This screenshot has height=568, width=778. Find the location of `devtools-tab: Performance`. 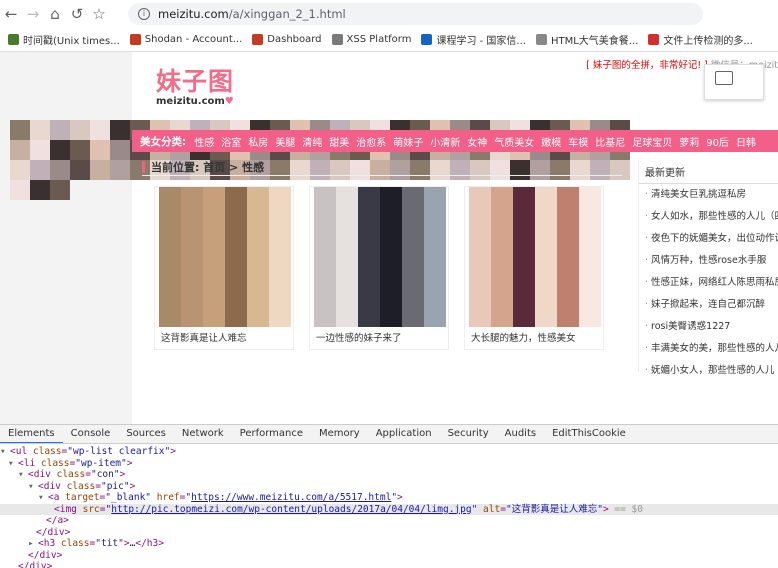

devtools-tab: Performance is located at coordinates (271, 434).